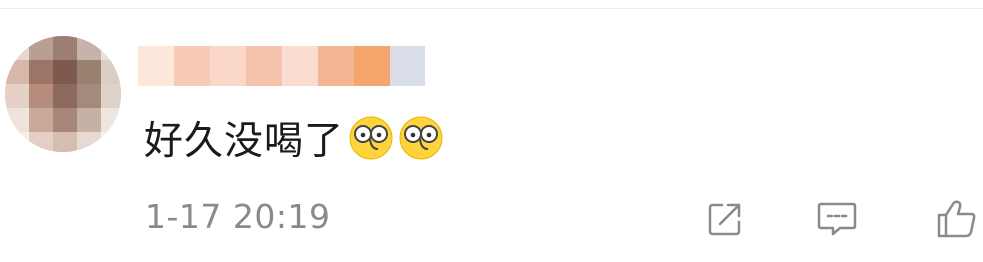 The image size is (983, 262). What do you see at coordinates (396, 138) in the screenshot?
I see `emoji-group` at bounding box center [396, 138].